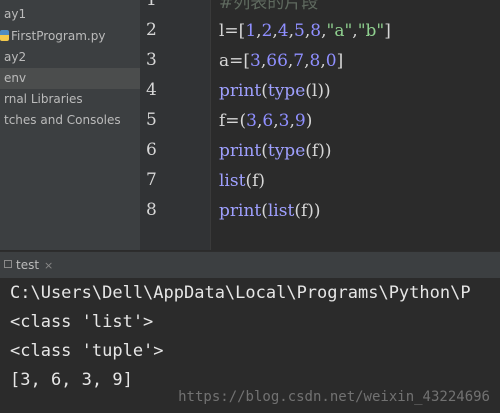 The height and width of the screenshot is (413, 500). What do you see at coordinates (265, 121) in the screenshot?
I see `code-line: f=(3,6,3,9)` at bounding box center [265, 121].